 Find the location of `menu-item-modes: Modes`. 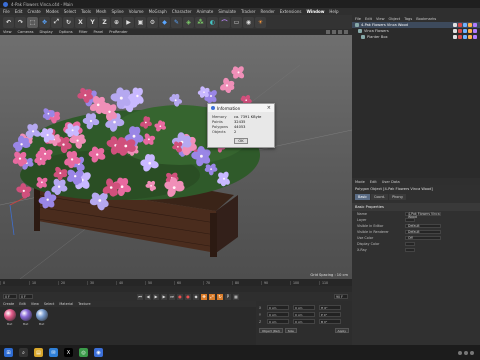

menu-item-modes: Modes is located at coordinates (52, 11).